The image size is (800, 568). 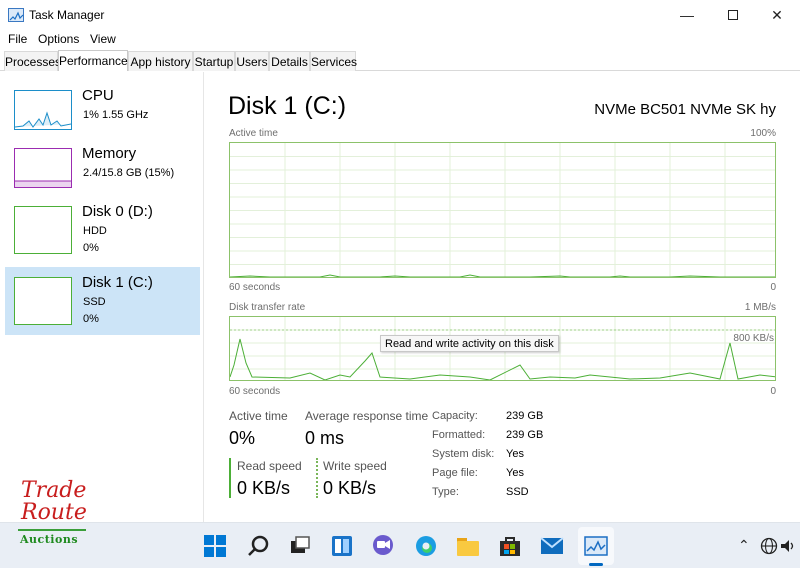 I want to click on volume-icon, so click(x=788, y=546).